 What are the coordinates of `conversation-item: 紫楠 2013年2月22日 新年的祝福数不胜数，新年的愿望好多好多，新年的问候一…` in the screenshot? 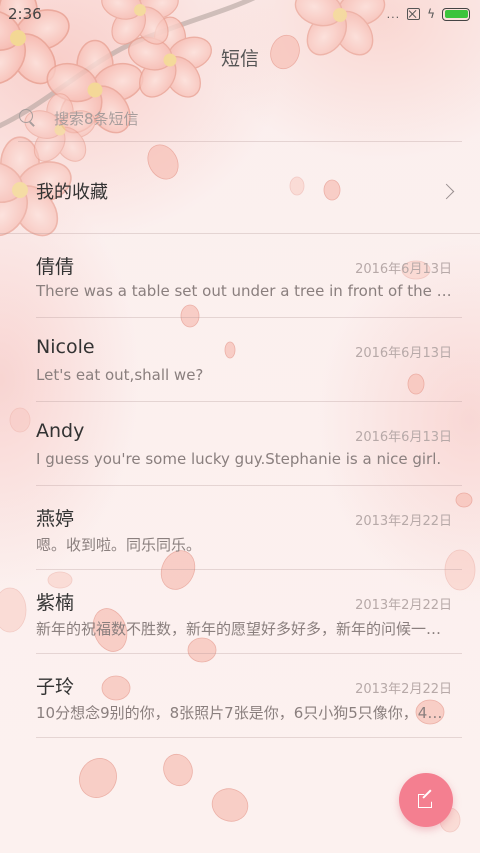 It's located at (240, 612).